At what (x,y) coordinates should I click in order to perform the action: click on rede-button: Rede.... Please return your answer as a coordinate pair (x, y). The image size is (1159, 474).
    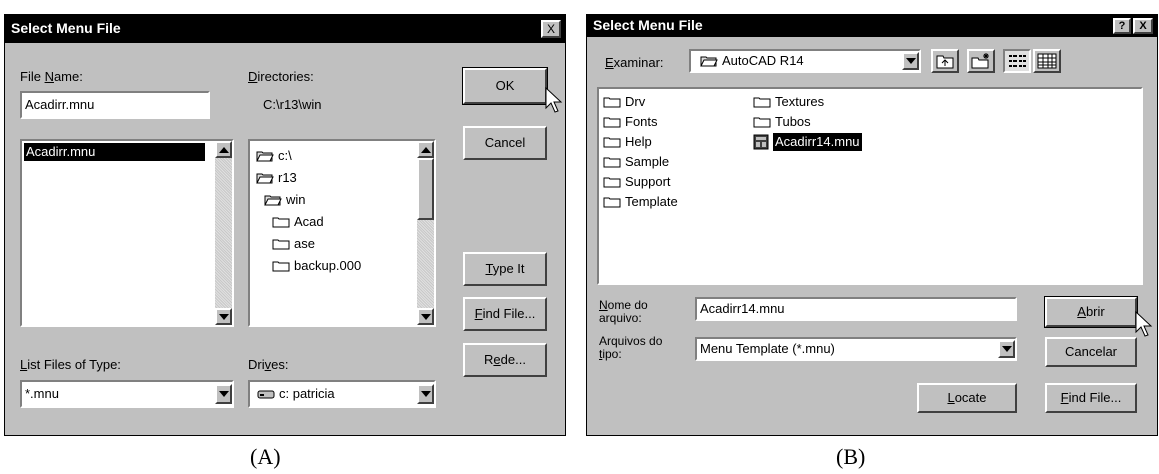
    Looking at the image, I should click on (505, 360).